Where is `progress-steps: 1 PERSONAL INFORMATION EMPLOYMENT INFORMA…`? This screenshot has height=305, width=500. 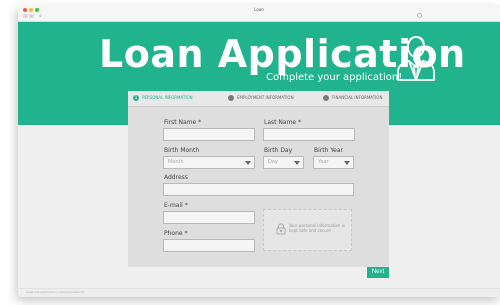
progress-steps: 1 PERSONAL INFORMATION EMPLOYMENT INFORMA… is located at coordinates (258, 99).